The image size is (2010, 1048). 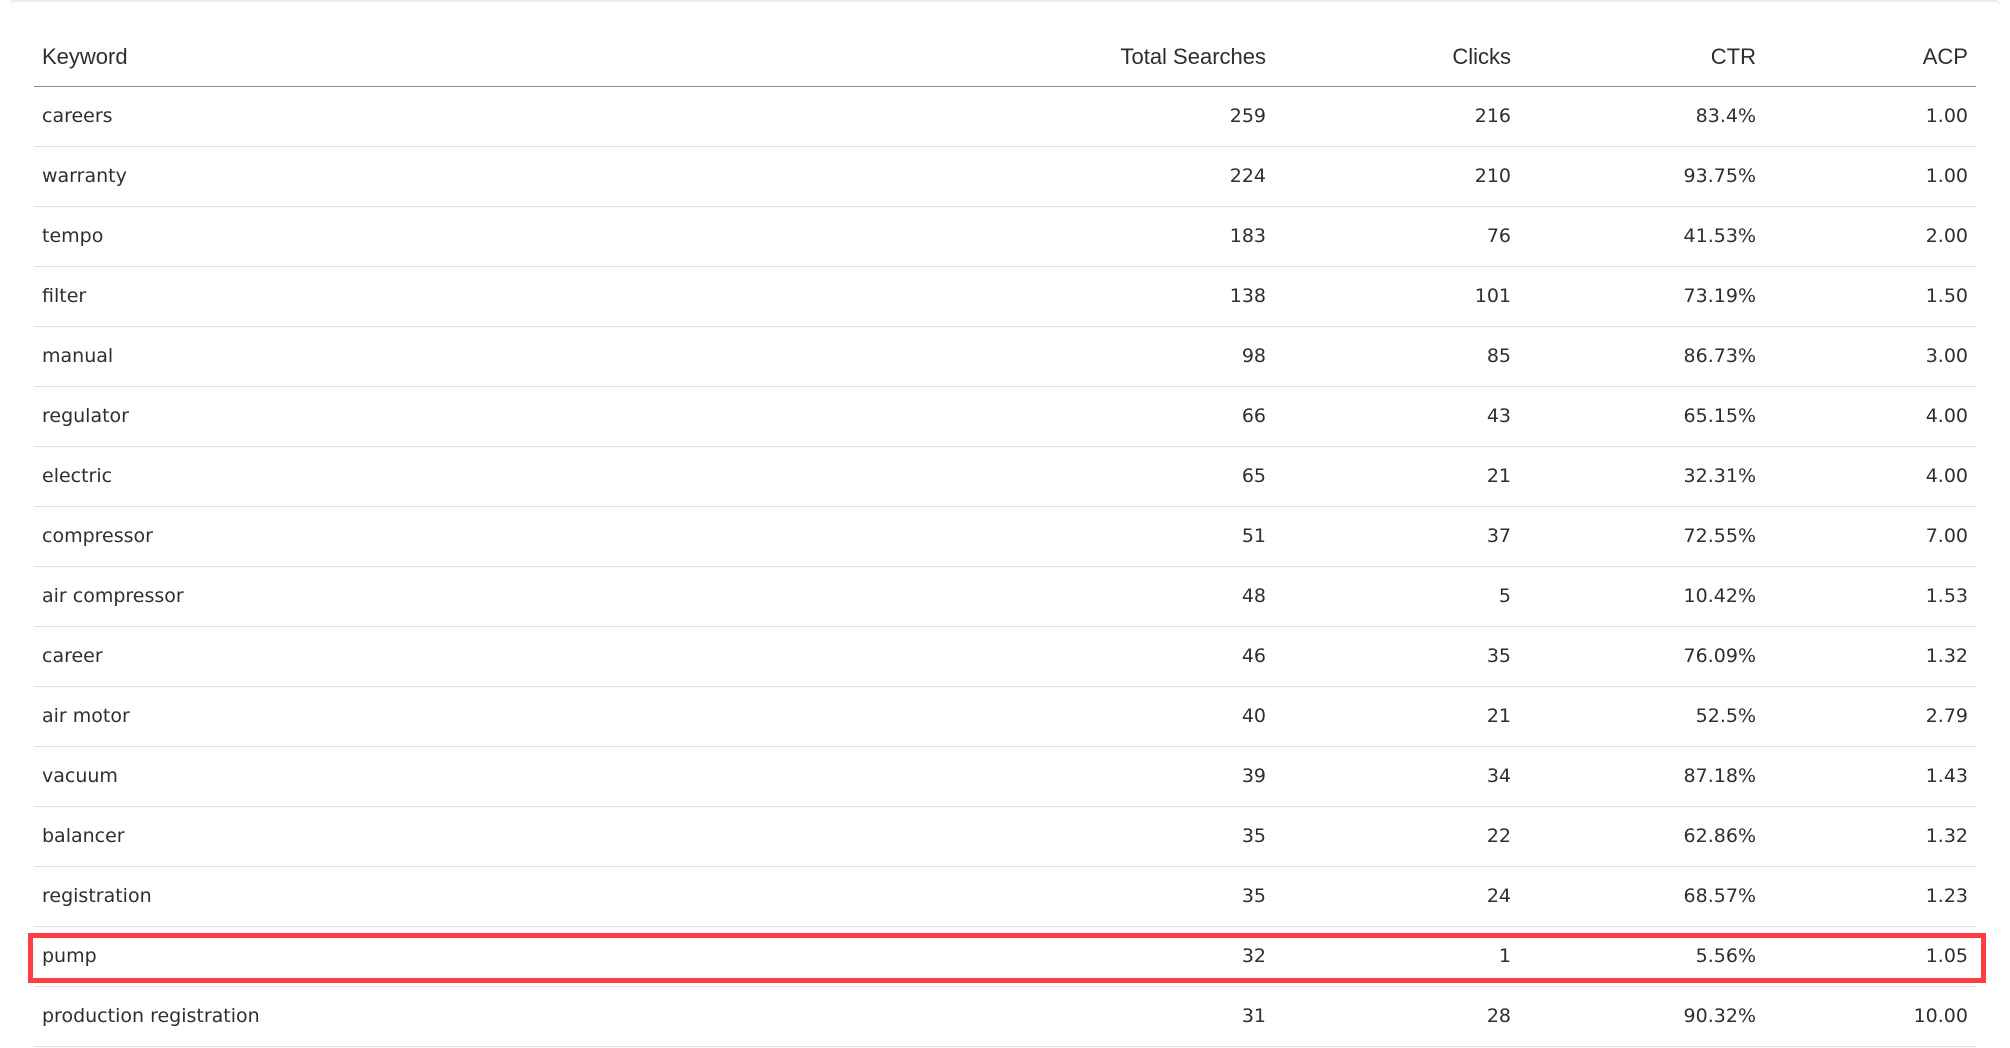 I want to click on acp-cell: 2.00, so click(x=1870, y=236).